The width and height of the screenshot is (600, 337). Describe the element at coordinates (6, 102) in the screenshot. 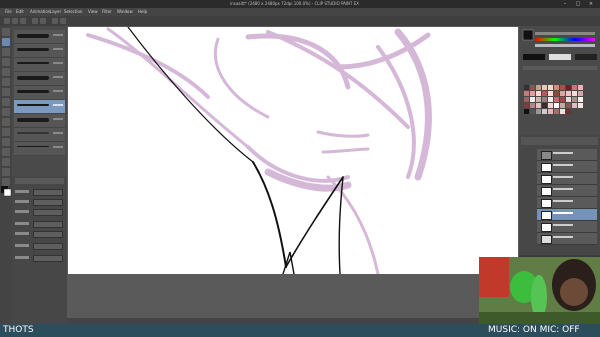

I see `eyedropper-icon` at that location.